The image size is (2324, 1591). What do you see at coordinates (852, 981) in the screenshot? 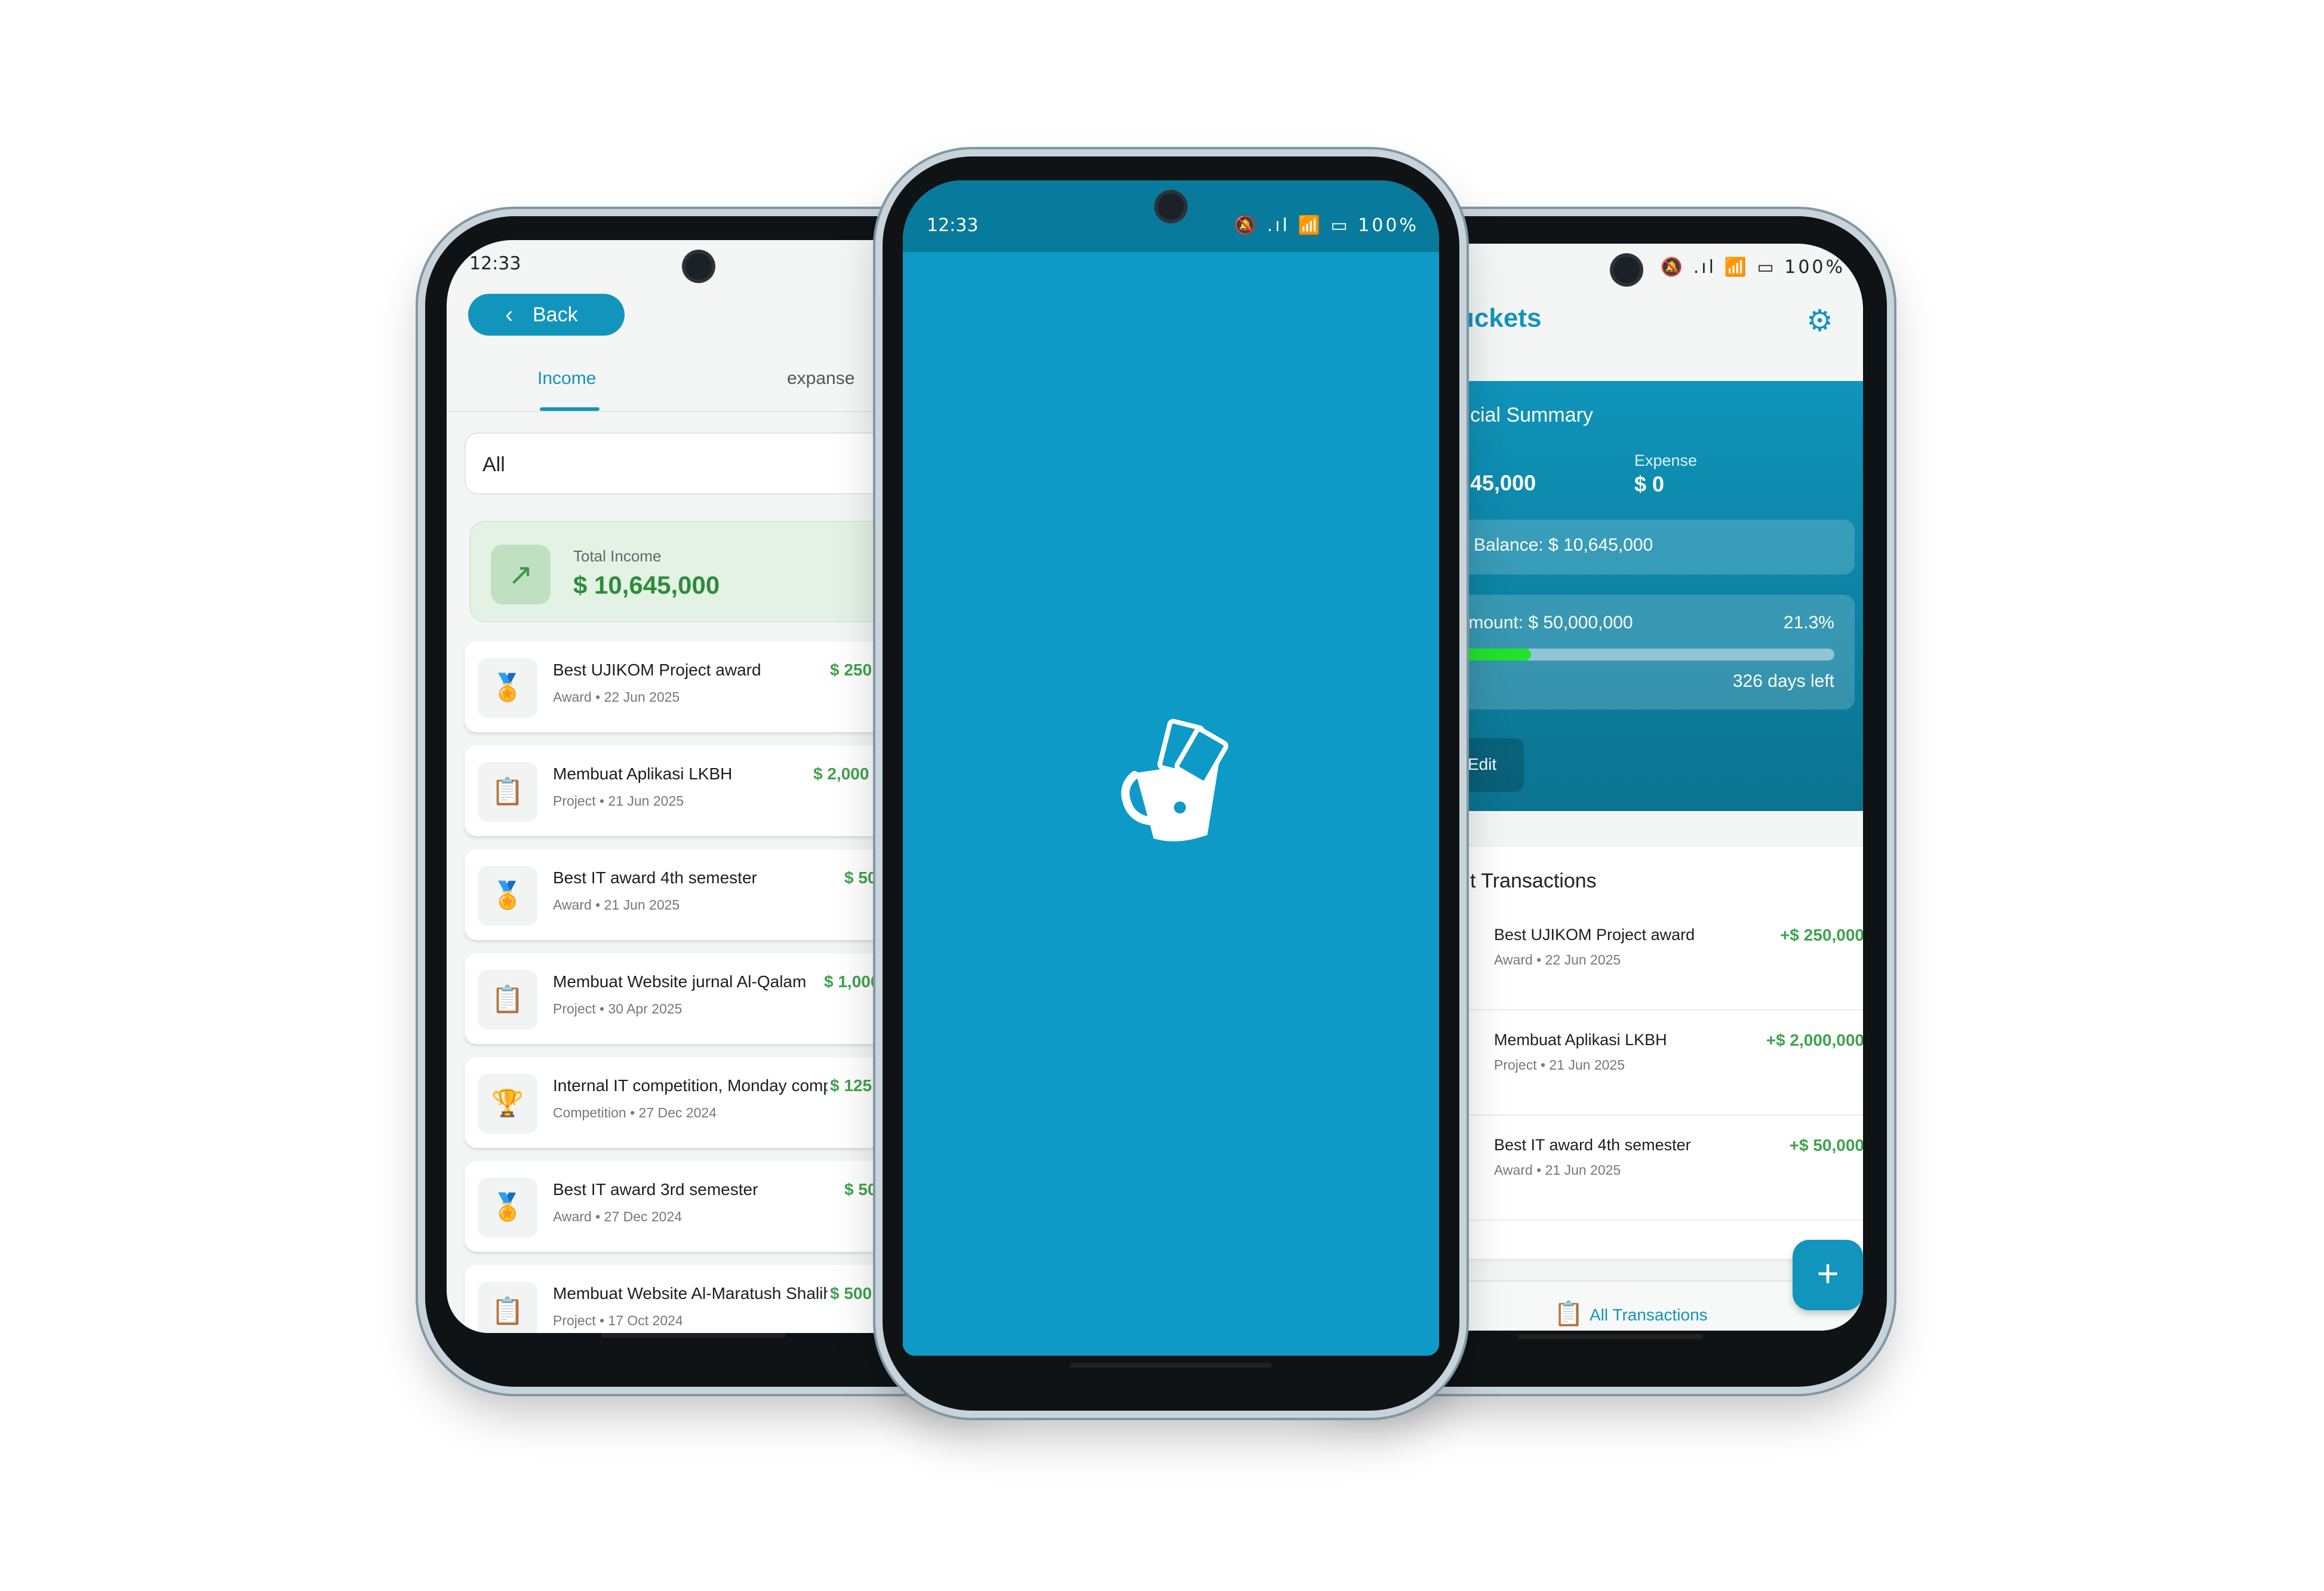
I see `transaction-amount: $ 1,000` at bounding box center [852, 981].